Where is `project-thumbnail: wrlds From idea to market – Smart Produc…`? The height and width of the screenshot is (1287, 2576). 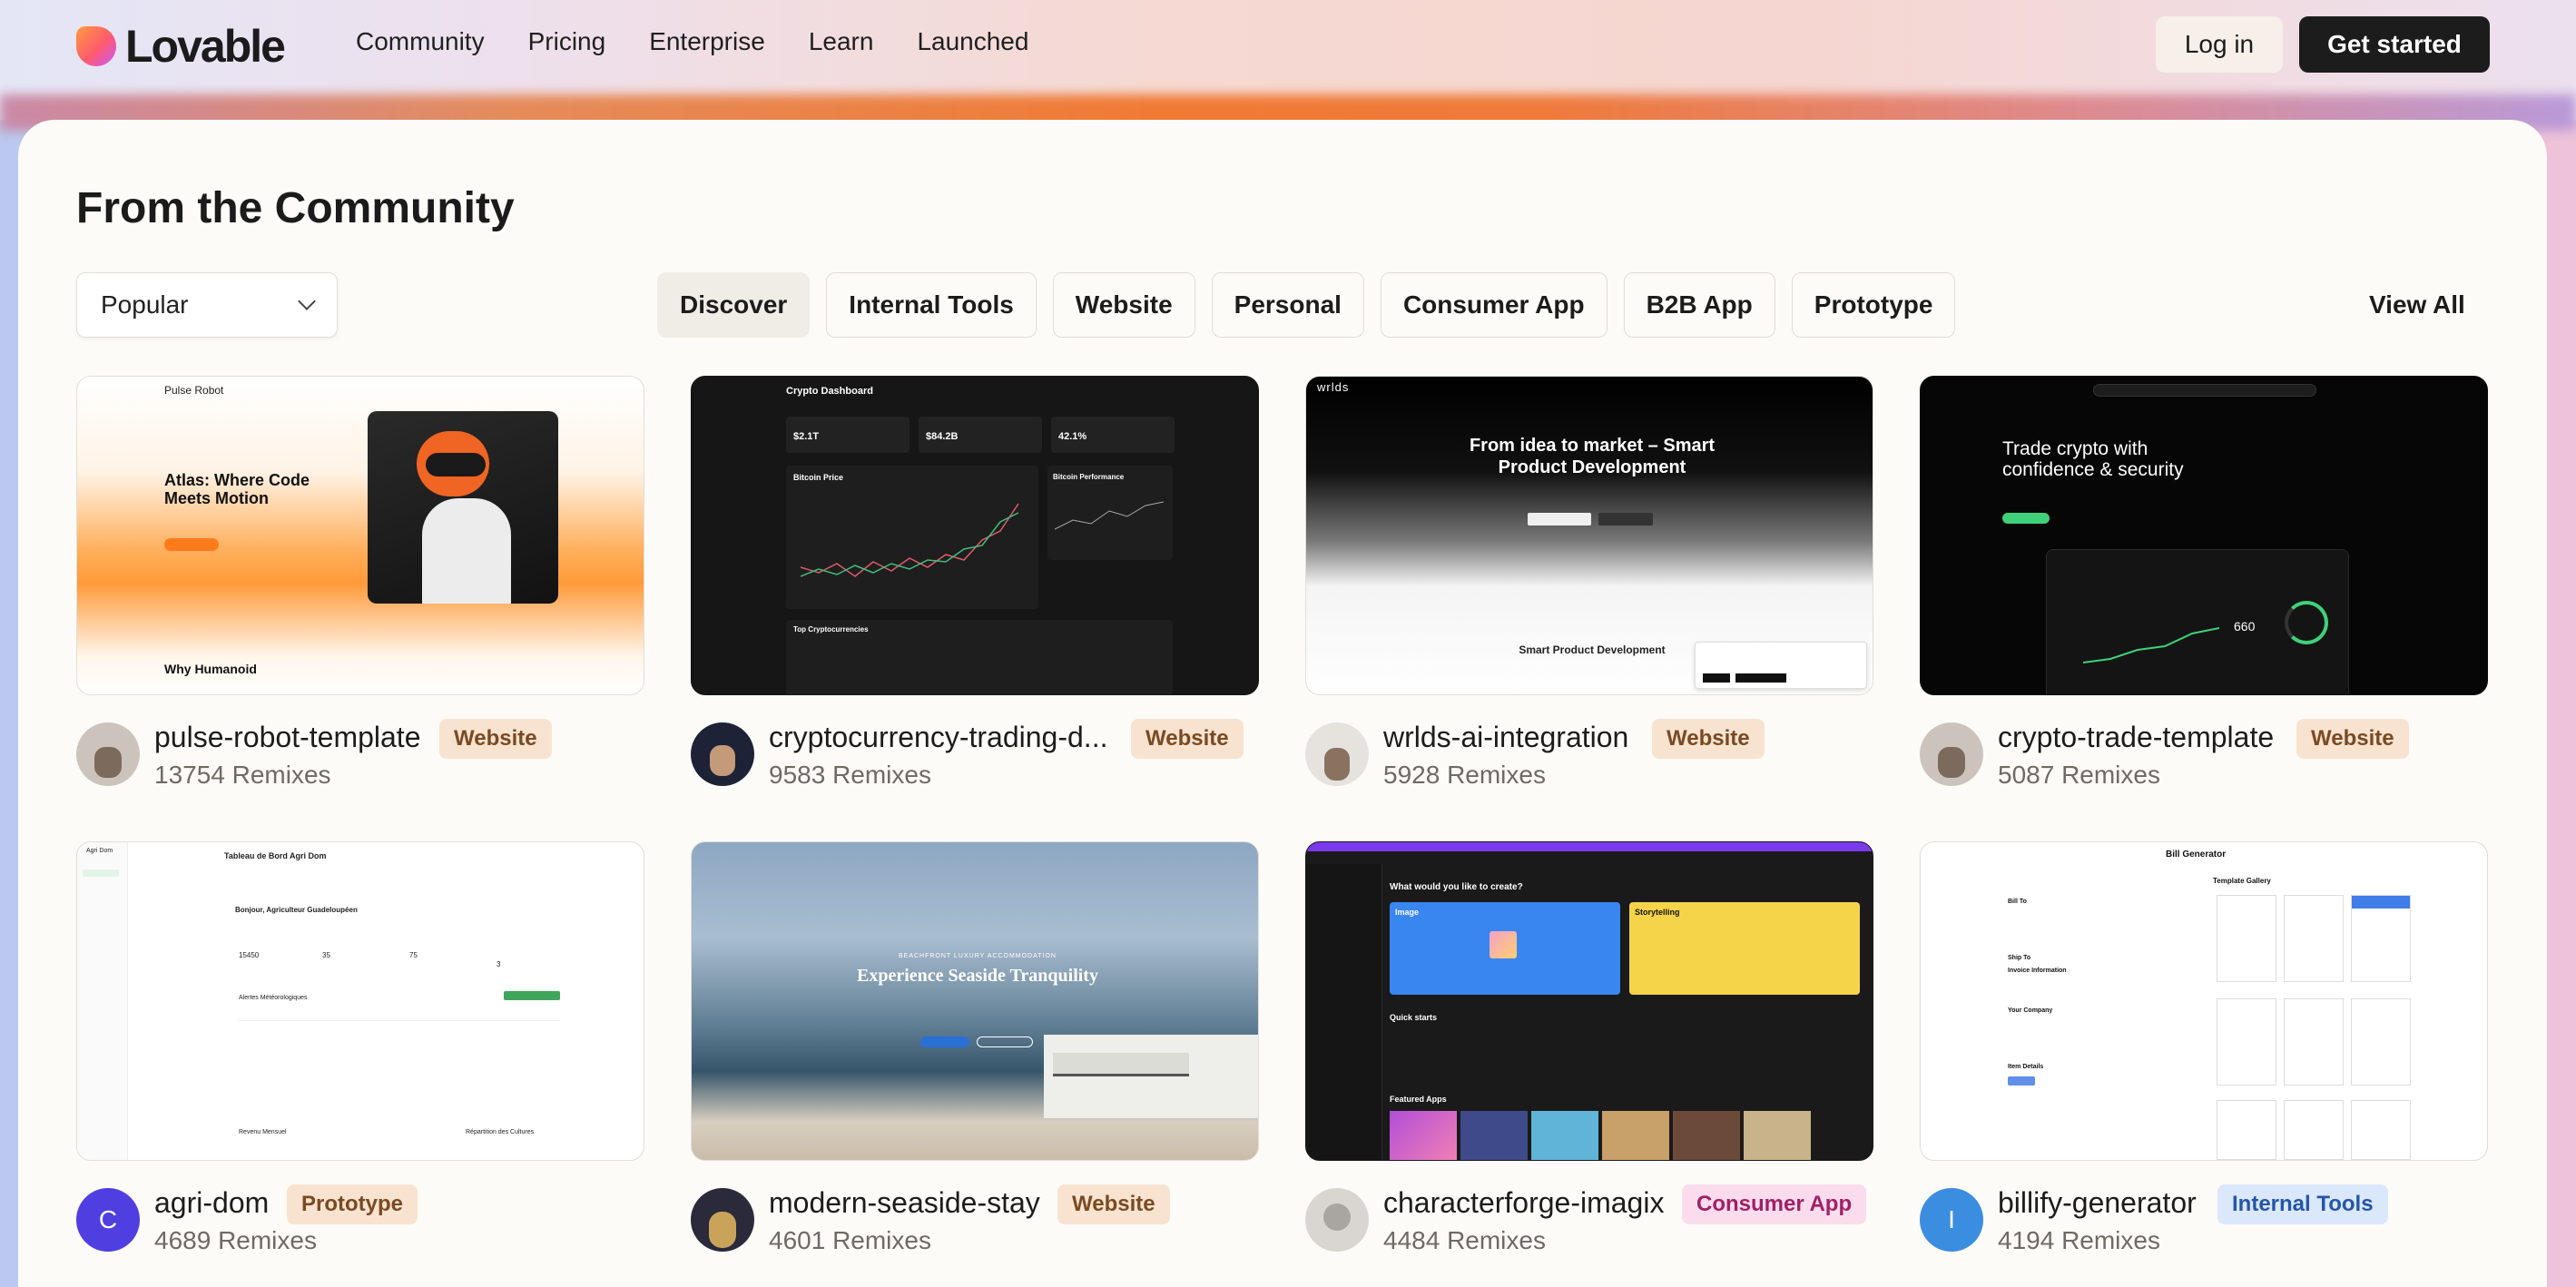
project-thumbnail: wrlds From idea to market – Smart Produc… is located at coordinates (1589, 535).